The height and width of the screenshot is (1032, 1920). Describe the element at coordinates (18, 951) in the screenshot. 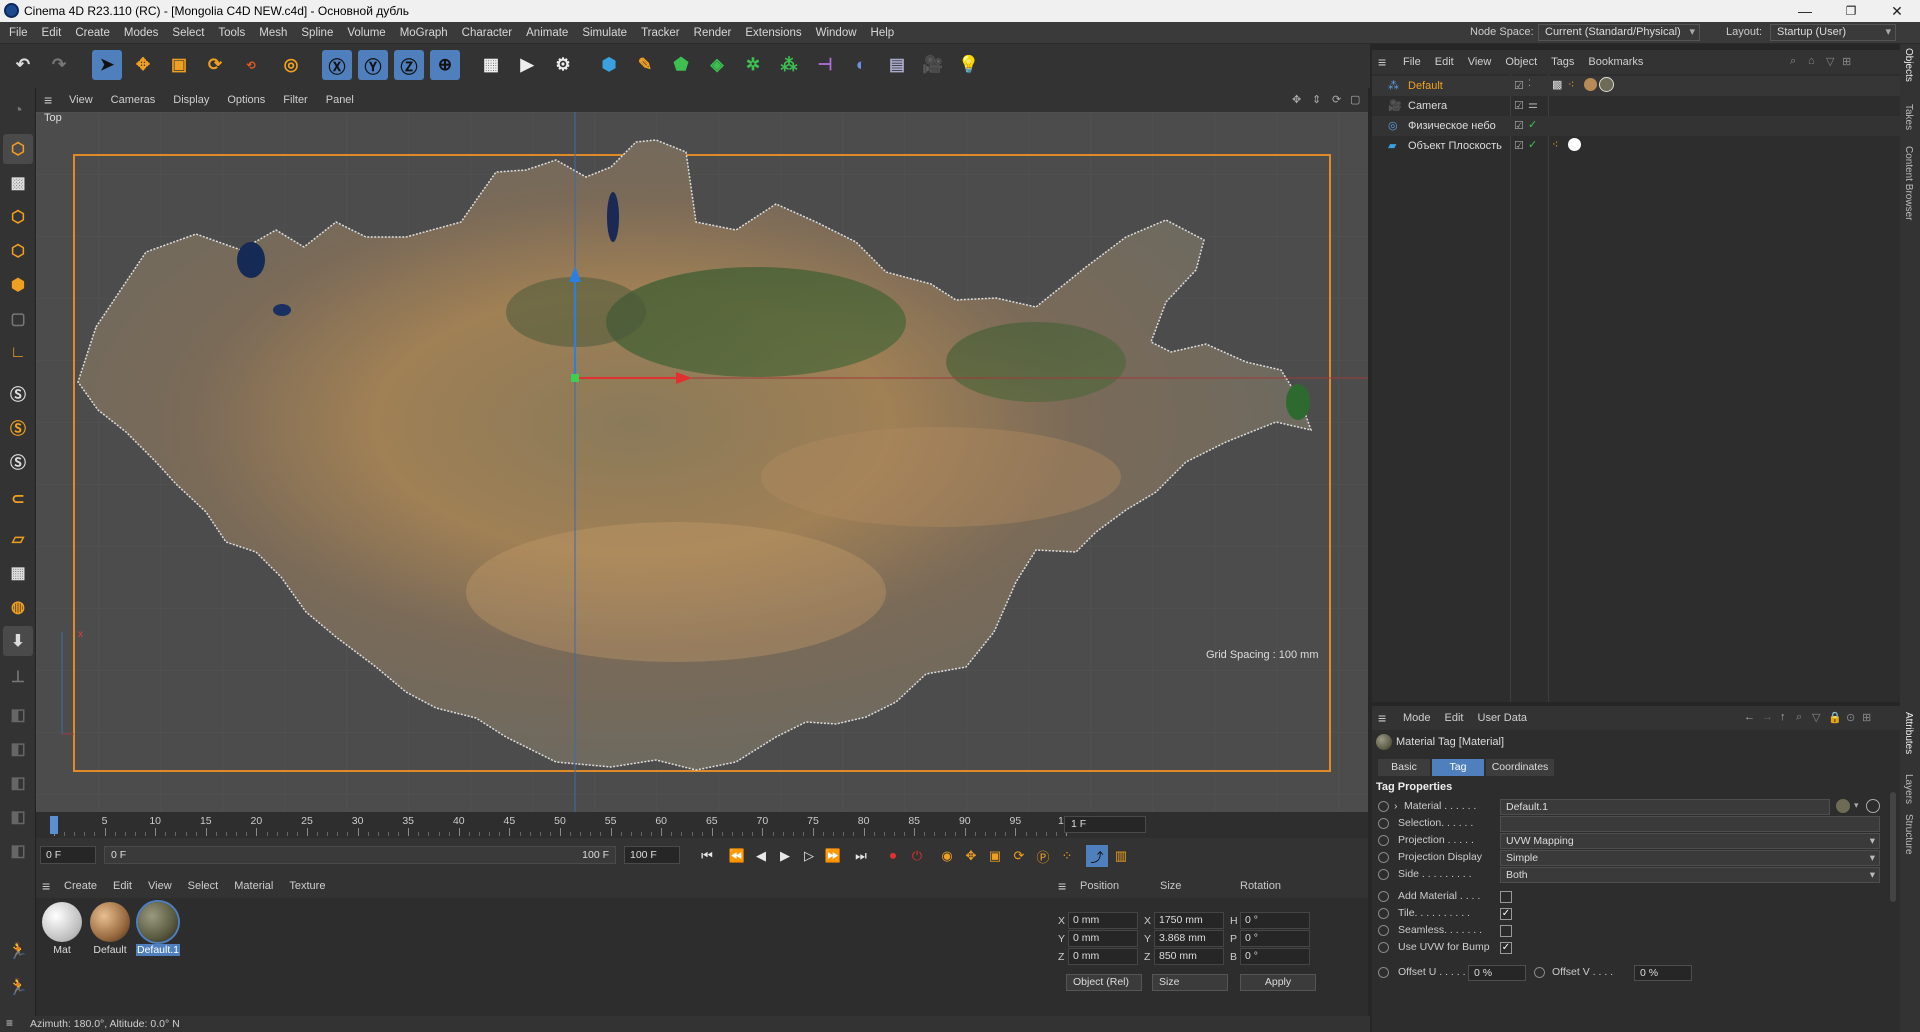

I see `character-tool-icon: 🏃` at that location.